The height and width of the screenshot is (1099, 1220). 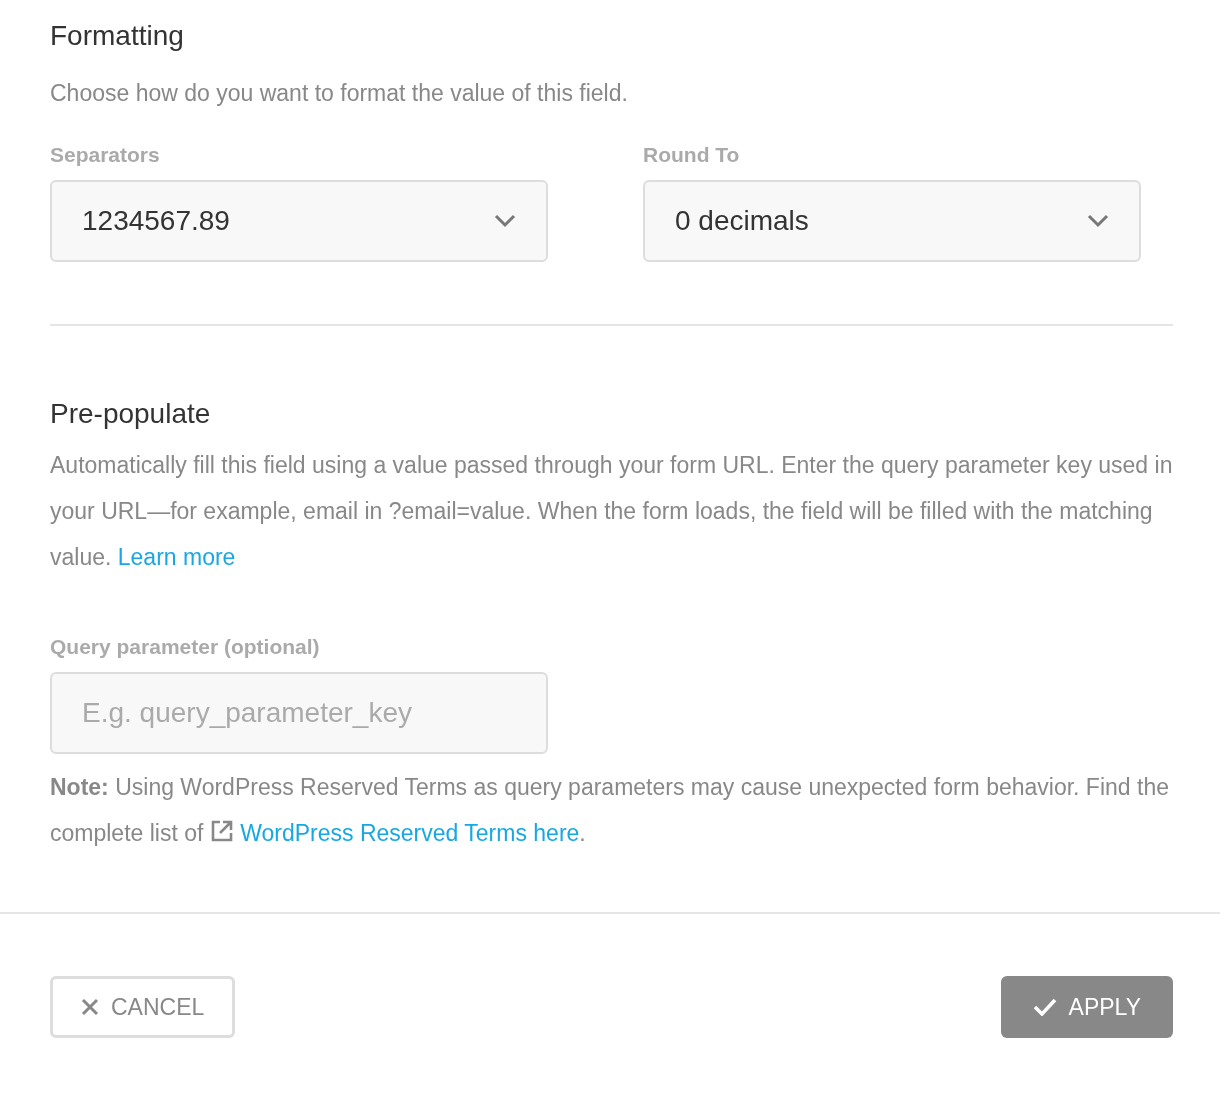 I want to click on field-label: Query parameter (optional), so click(x=185, y=647).